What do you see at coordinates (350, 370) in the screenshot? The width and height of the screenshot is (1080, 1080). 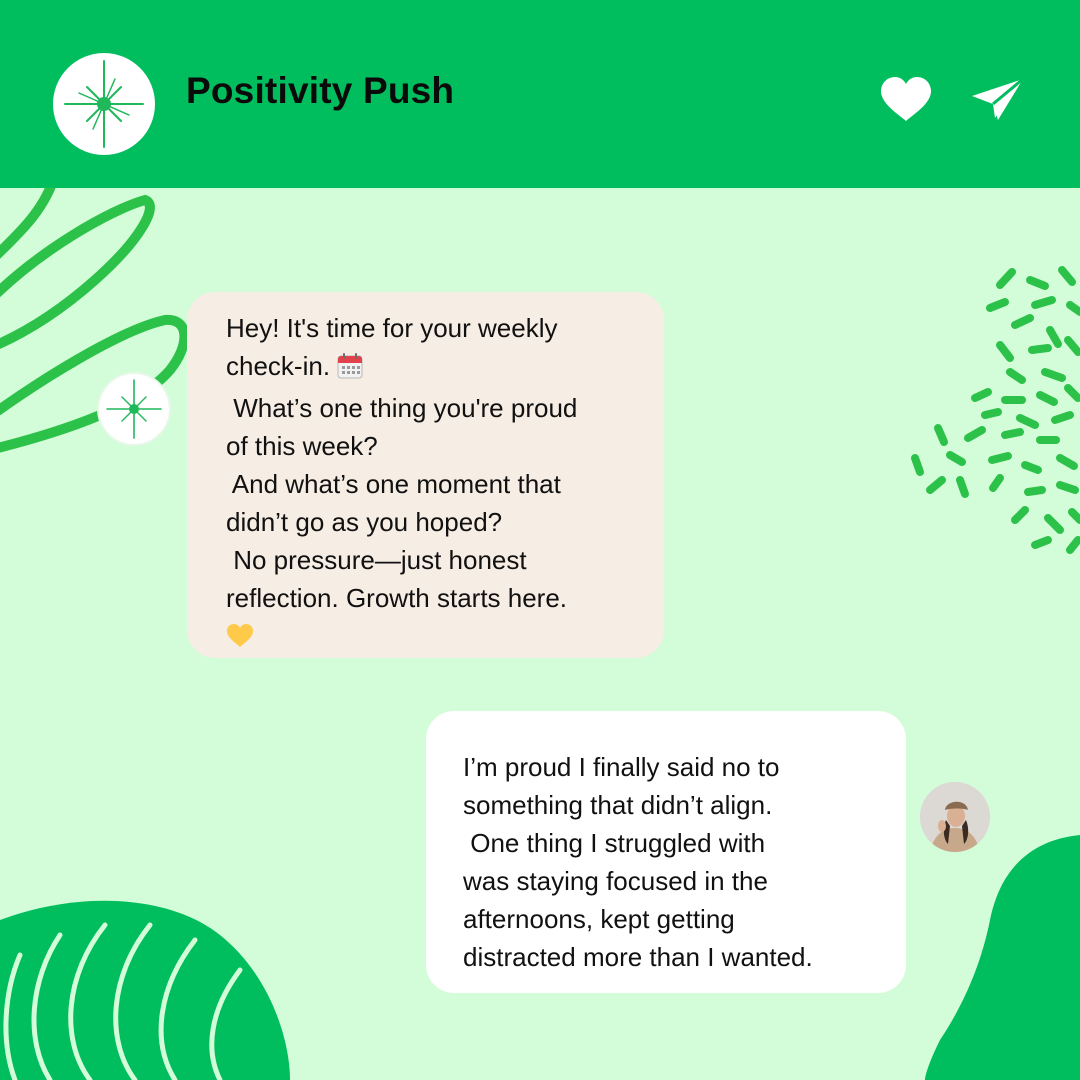 I see `calendar-icon` at bounding box center [350, 370].